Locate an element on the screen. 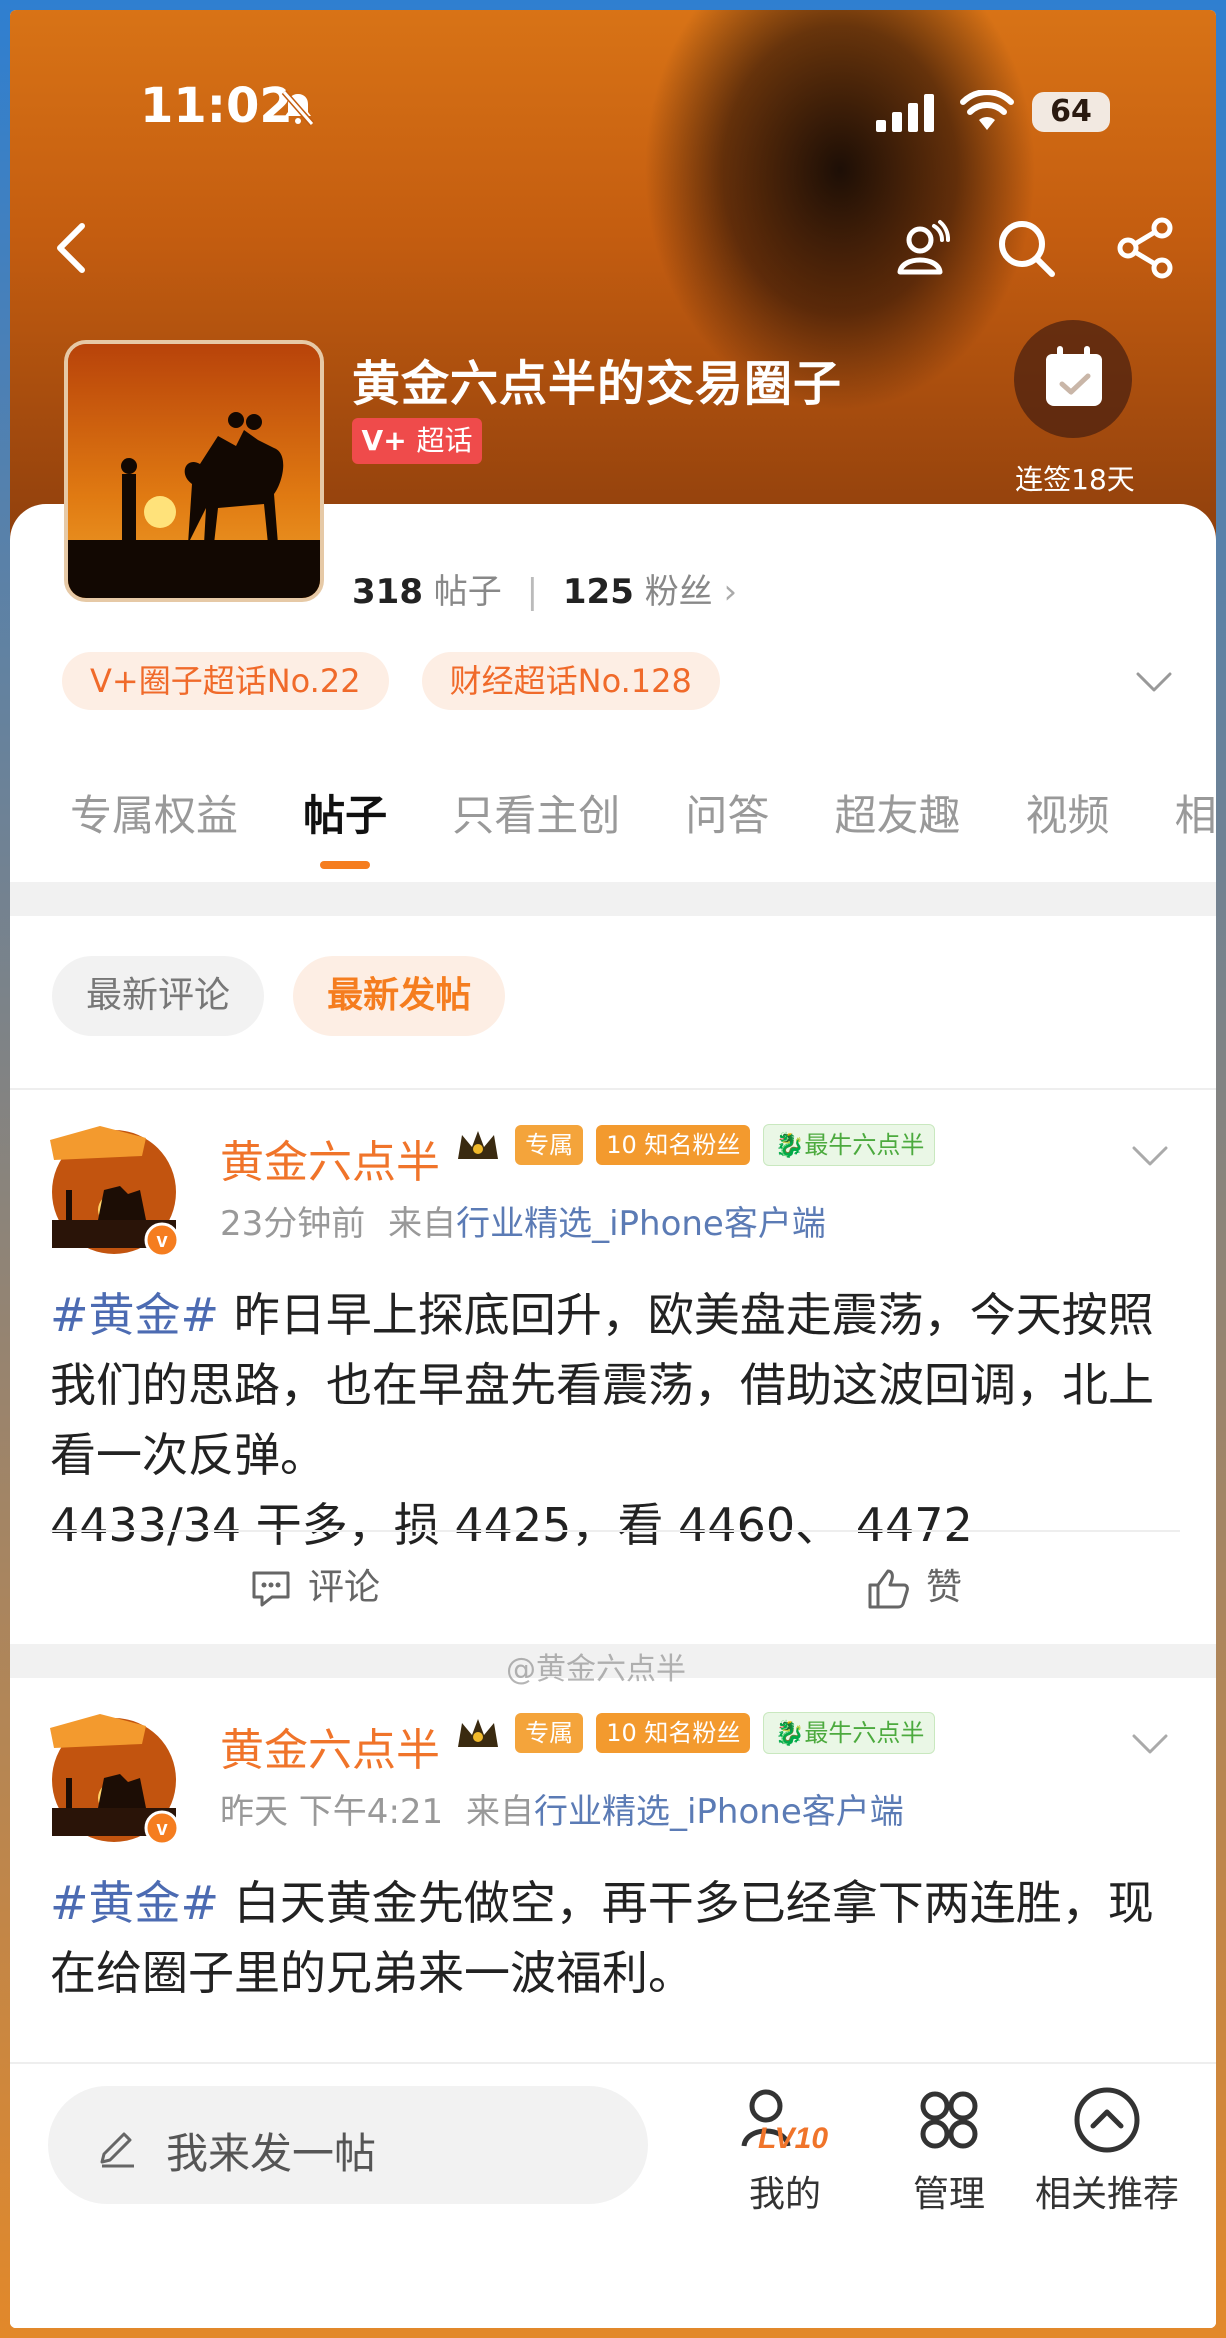  post-actions: 评论 赞 is located at coordinates (615, 1586).